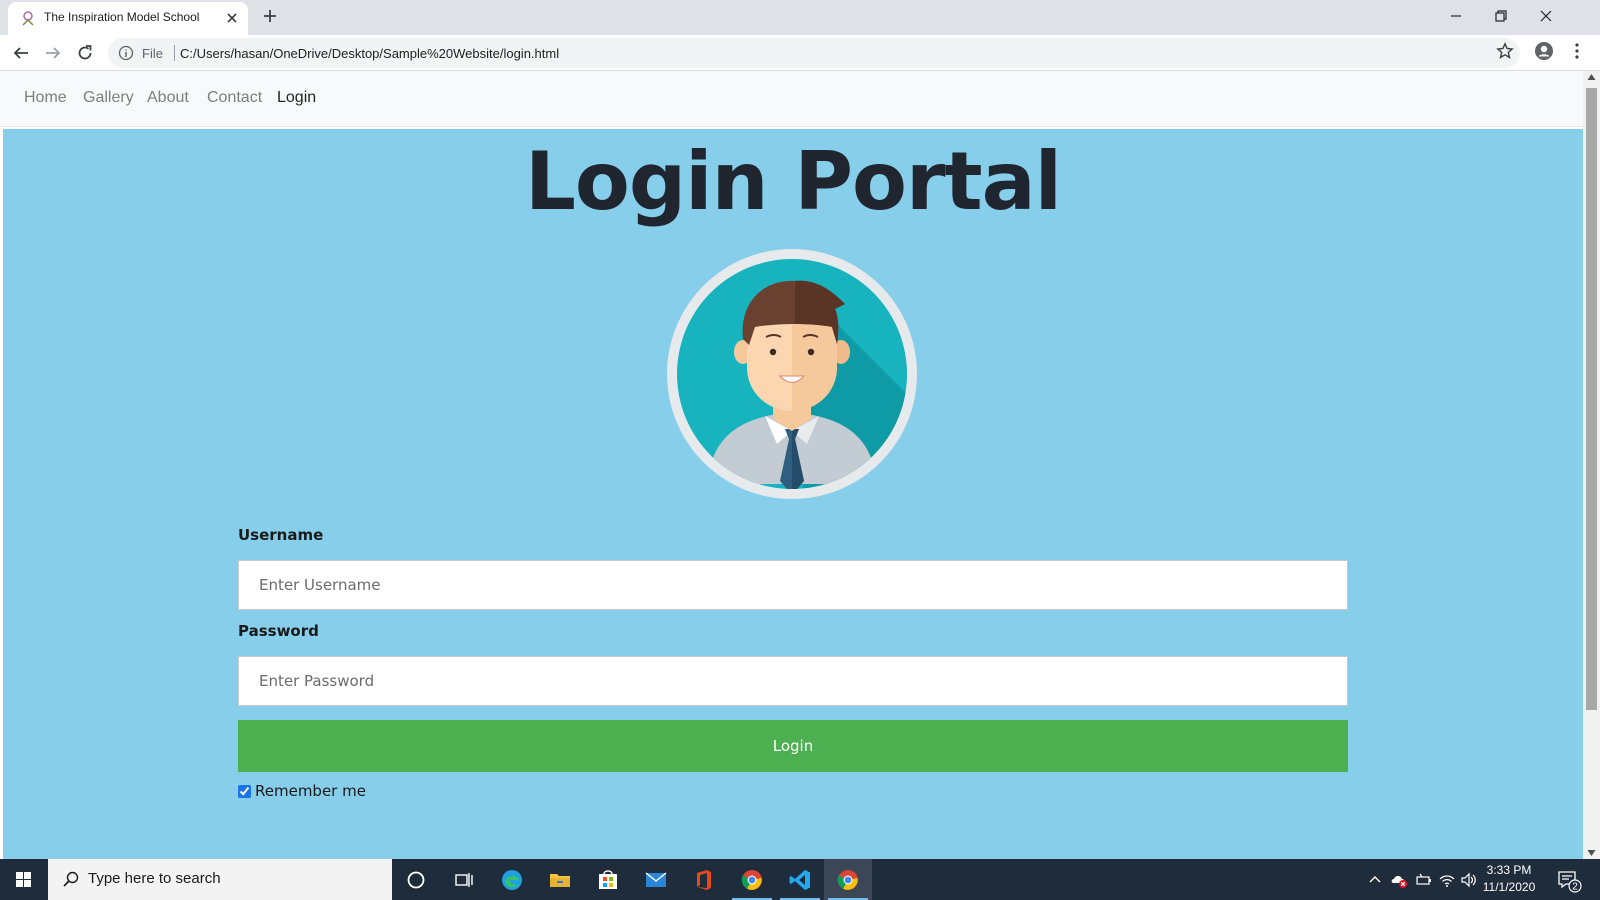  Describe the element at coordinates (1577, 51) in the screenshot. I see `kebab-menu-icon` at that location.